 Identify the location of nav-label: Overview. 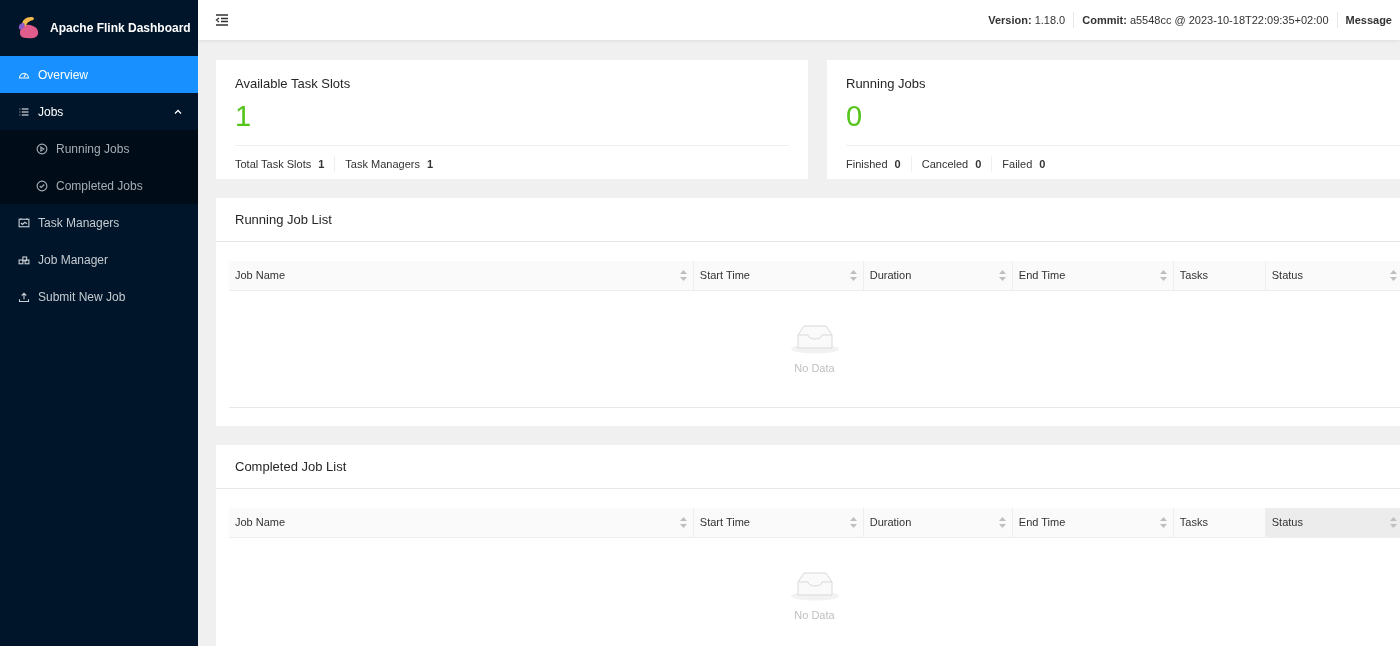
(63, 75).